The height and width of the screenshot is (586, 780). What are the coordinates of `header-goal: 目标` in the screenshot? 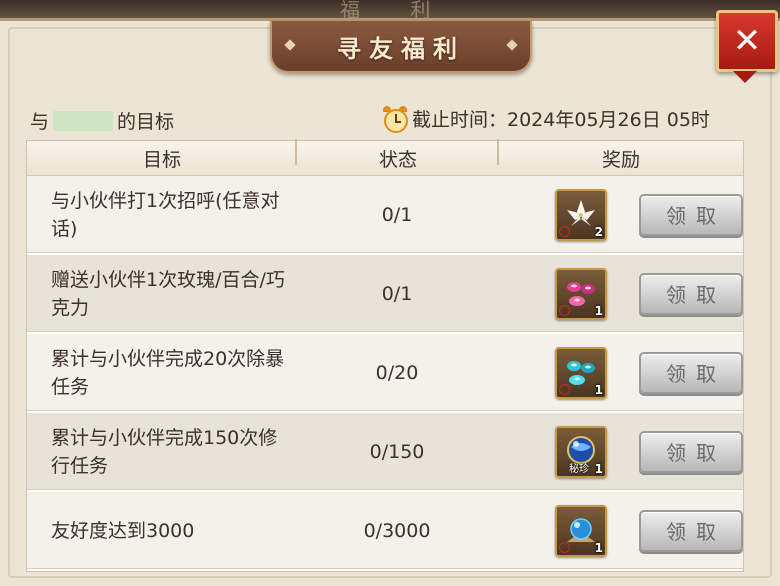 It's located at (162, 155).